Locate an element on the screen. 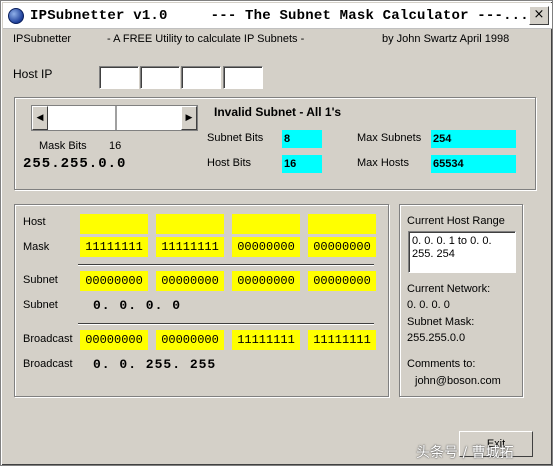 Image resolution: width=555 pixels, height=467 pixels. subnet-bits-label: Subnet Bits is located at coordinates (235, 138).